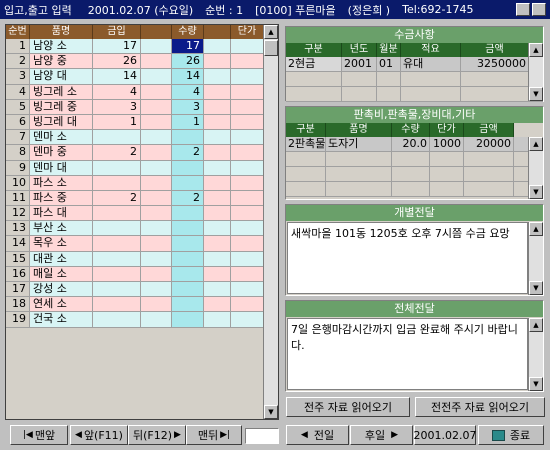  I want to click on table-row: 12 파스 대, so click(135, 214).